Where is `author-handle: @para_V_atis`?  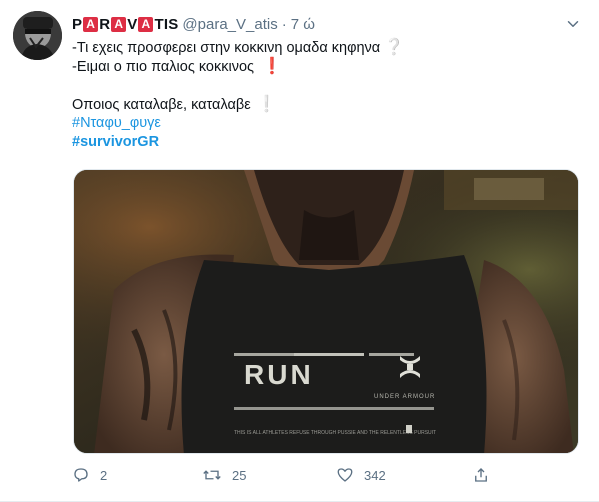
author-handle: @para_V_atis is located at coordinates (229, 24).